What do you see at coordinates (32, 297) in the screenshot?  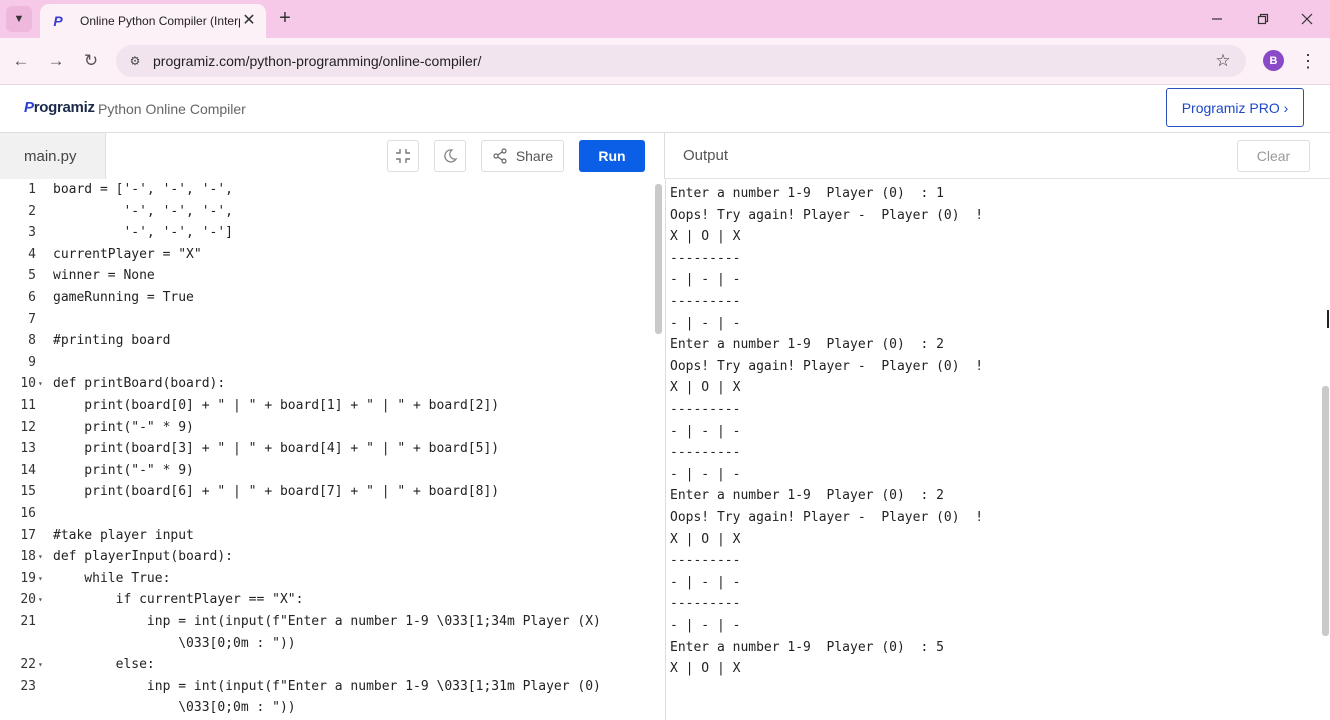 I see `line-number: 6` at bounding box center [32, 297].